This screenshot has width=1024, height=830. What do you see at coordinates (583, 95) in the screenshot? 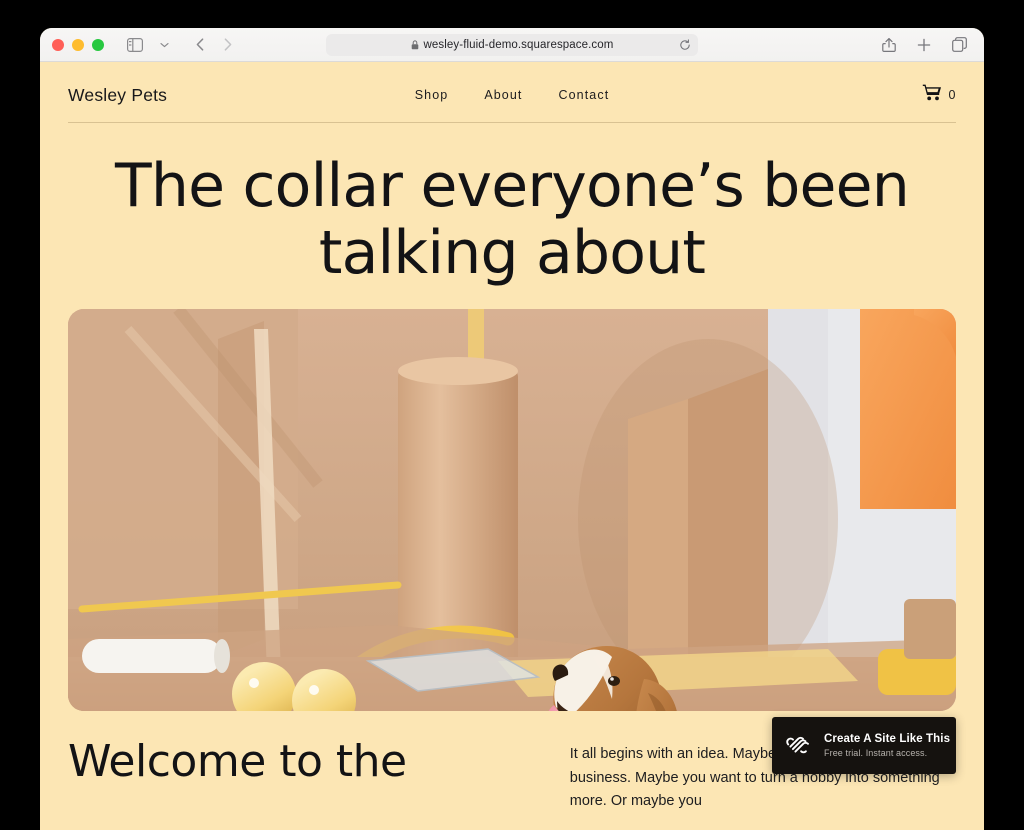
I see `nav-link-contact: Contact` at bounding box center [583, 95].